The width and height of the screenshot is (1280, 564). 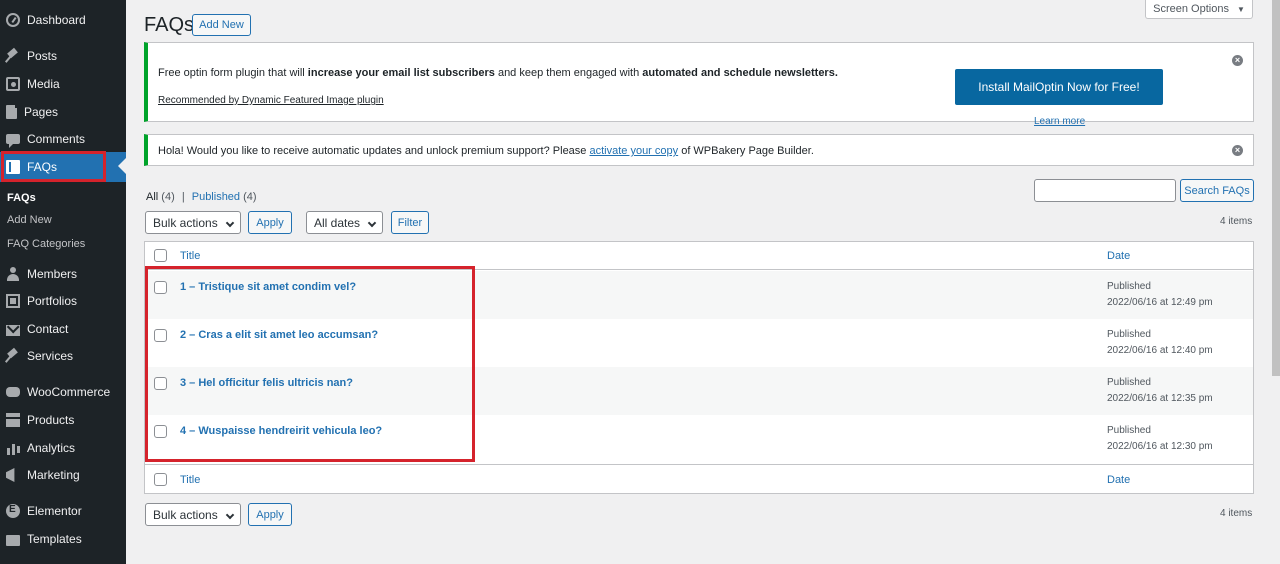 What do you see at coordinates (63, 539) in the screenshot?
I see `sidebar-item-templates: Templates` at bounding box center [63, 539].